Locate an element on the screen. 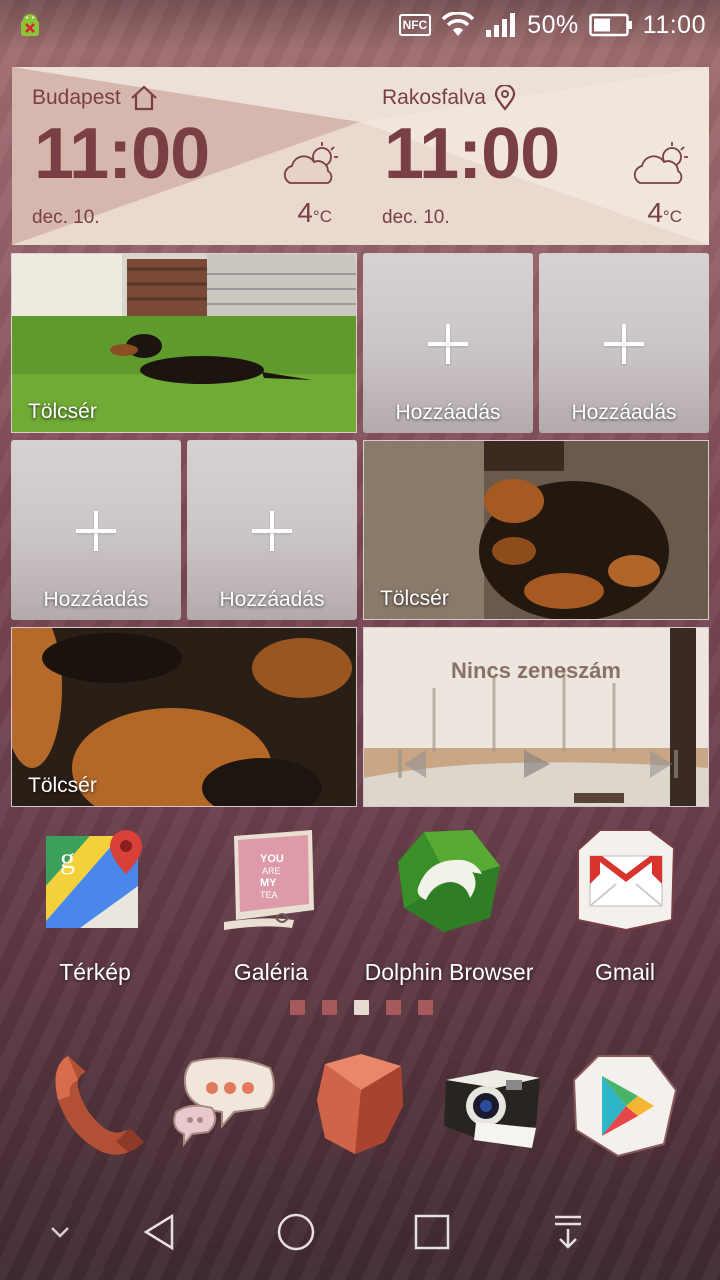  gmail-icon is located at coordinates (626, 880).